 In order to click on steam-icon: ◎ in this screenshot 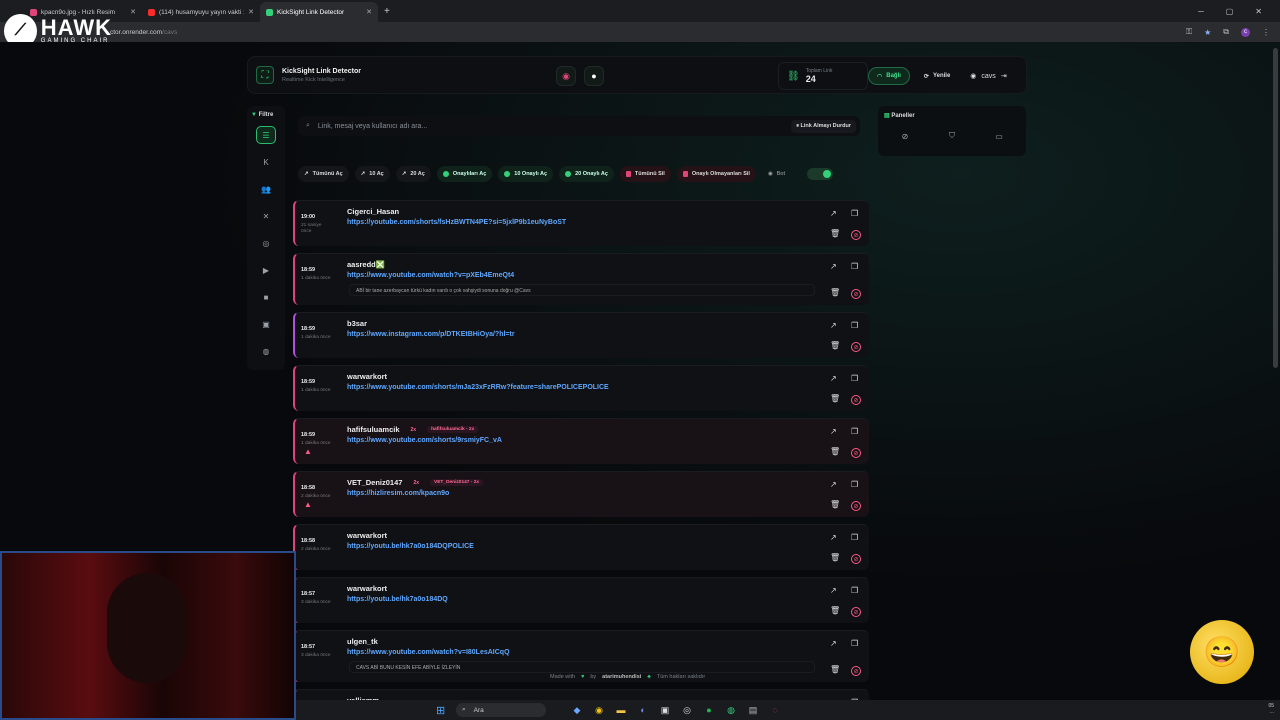, I will do `click(687, 710)`.